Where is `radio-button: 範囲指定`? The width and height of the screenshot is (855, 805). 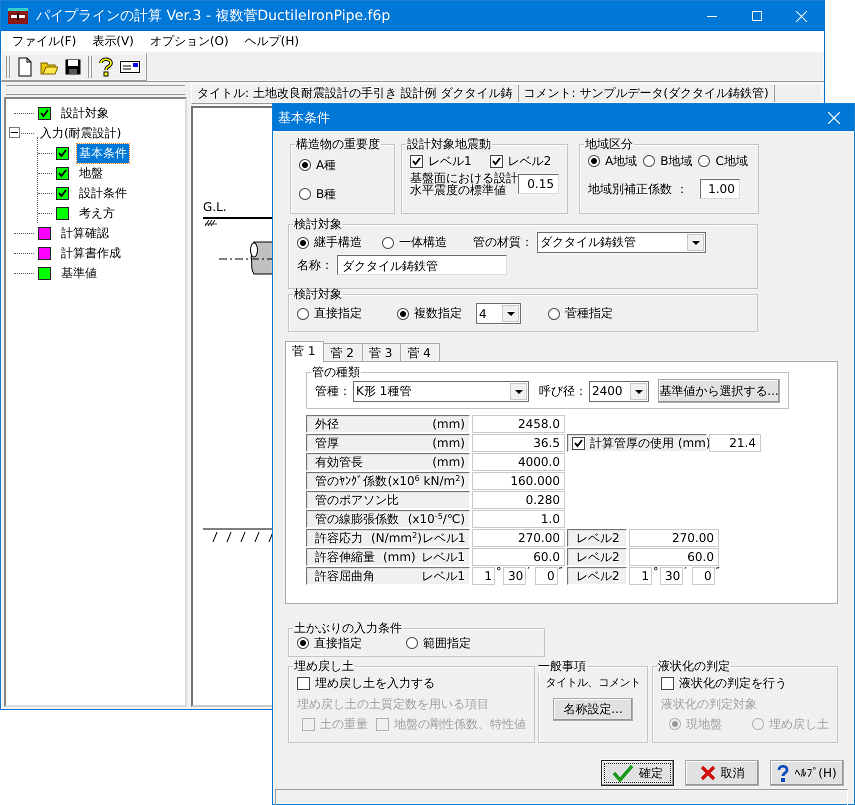
radio-button: 範囲指定 is located at coordinates (438, 643).